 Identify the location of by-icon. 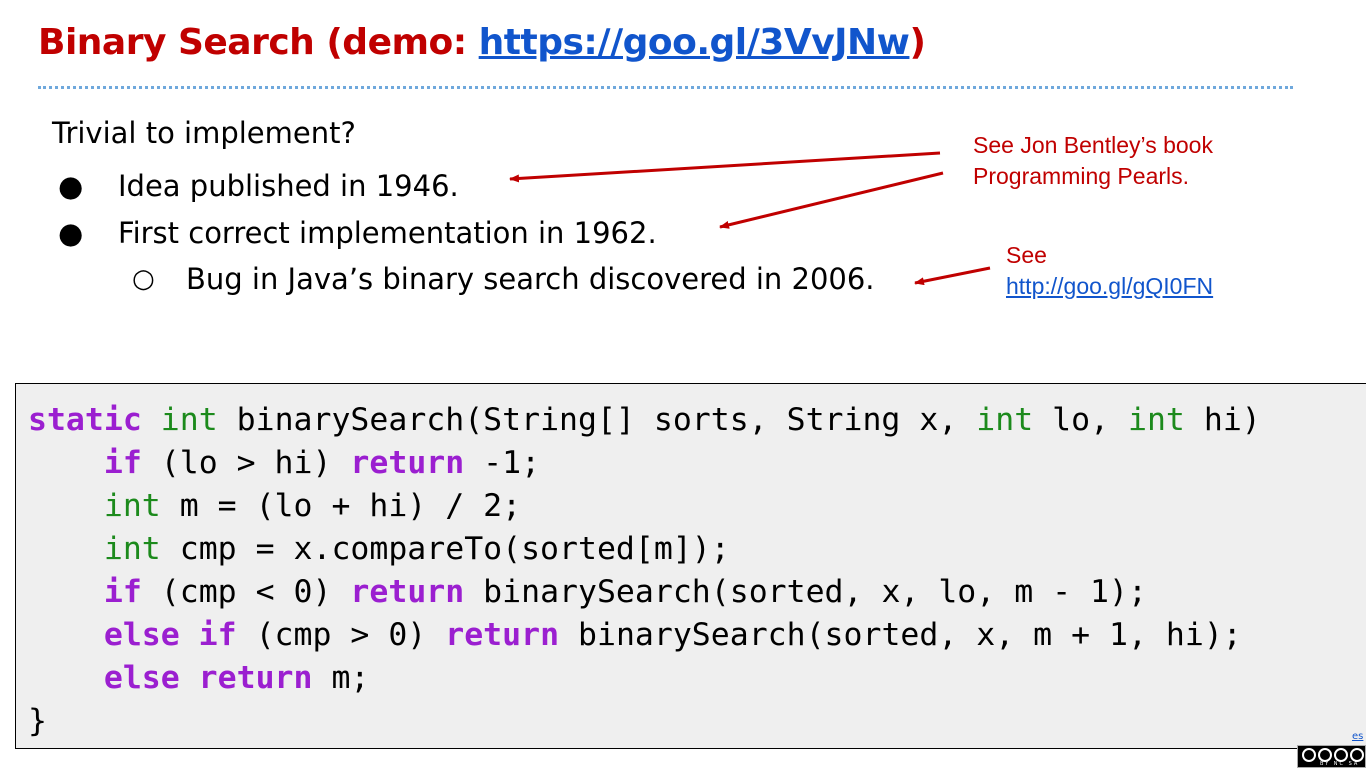
(1325, 755).